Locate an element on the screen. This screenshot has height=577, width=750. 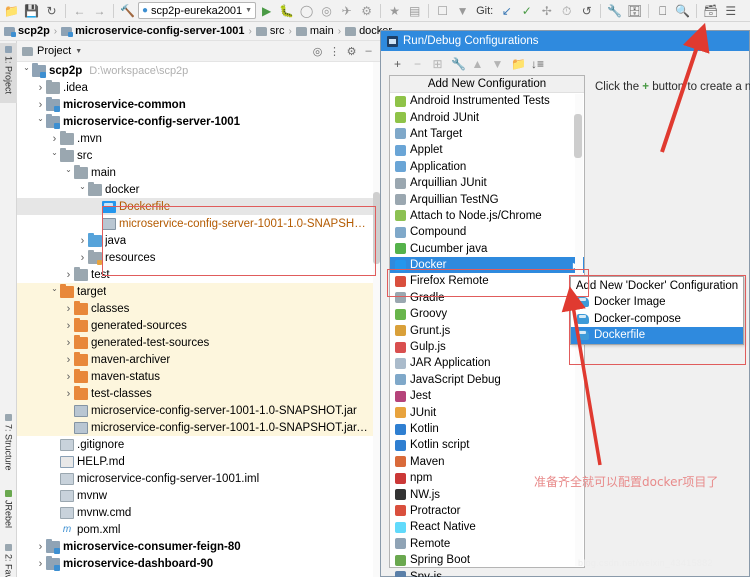
config-type-item: Ant Target is located at coordinates (487, 134).